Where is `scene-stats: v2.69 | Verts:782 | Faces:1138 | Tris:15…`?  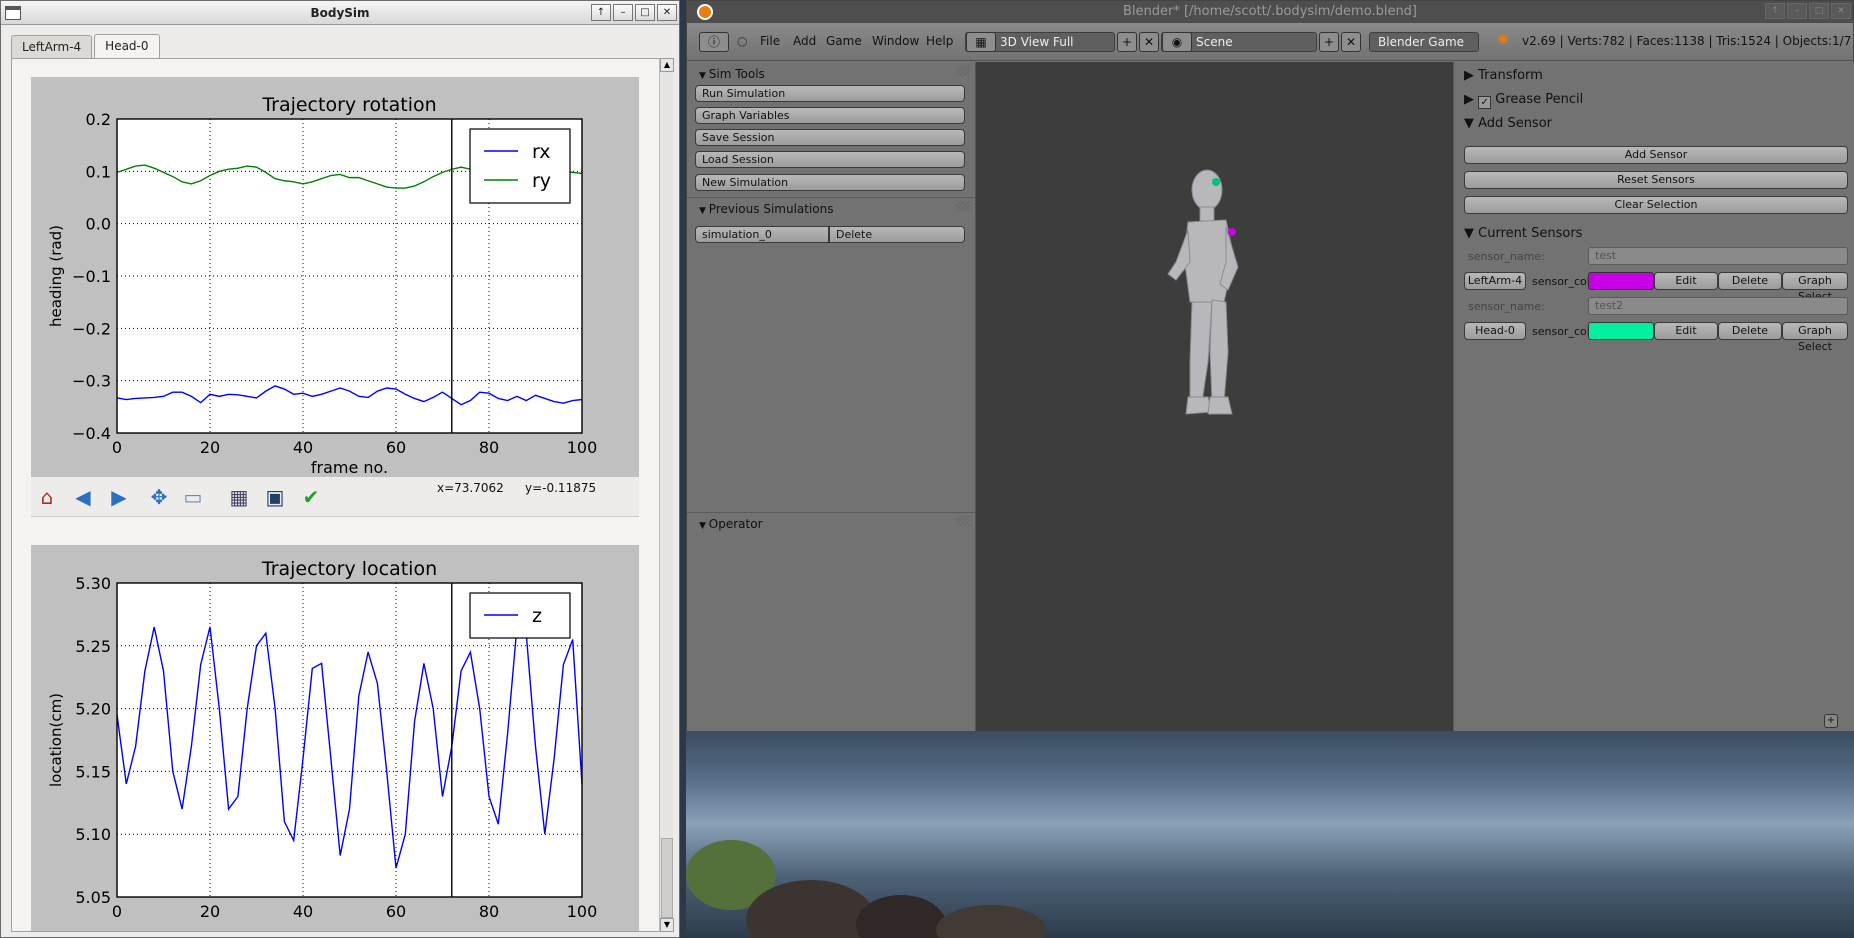 scene-stats: v2.69 | Verts:782 | Faces:1138 | Tris:15… is located at coordinates (1687, 41).